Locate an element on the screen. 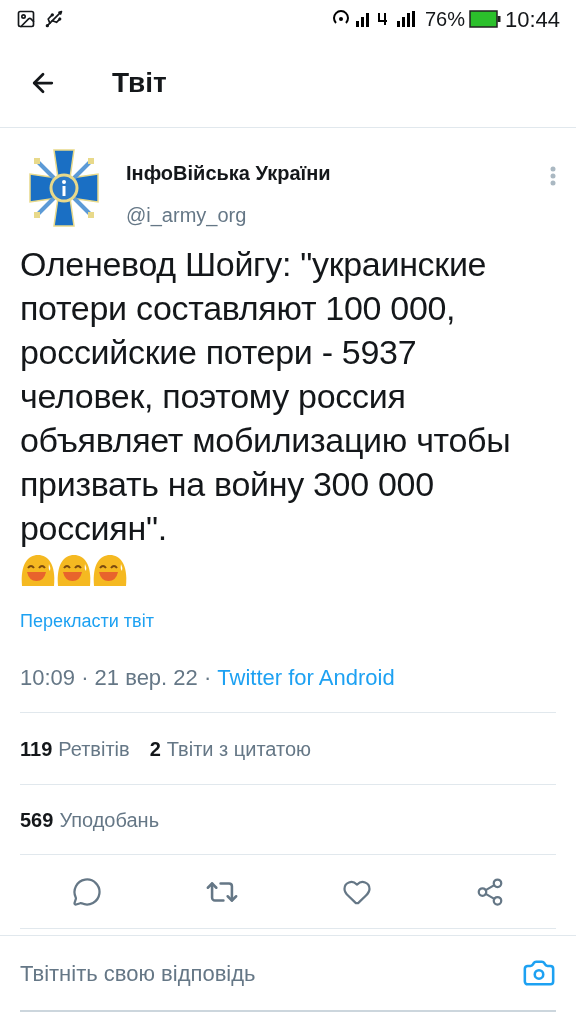 The image size is (576, 1024). stat-label: Ретвітів is located at coordinates (94, 749).